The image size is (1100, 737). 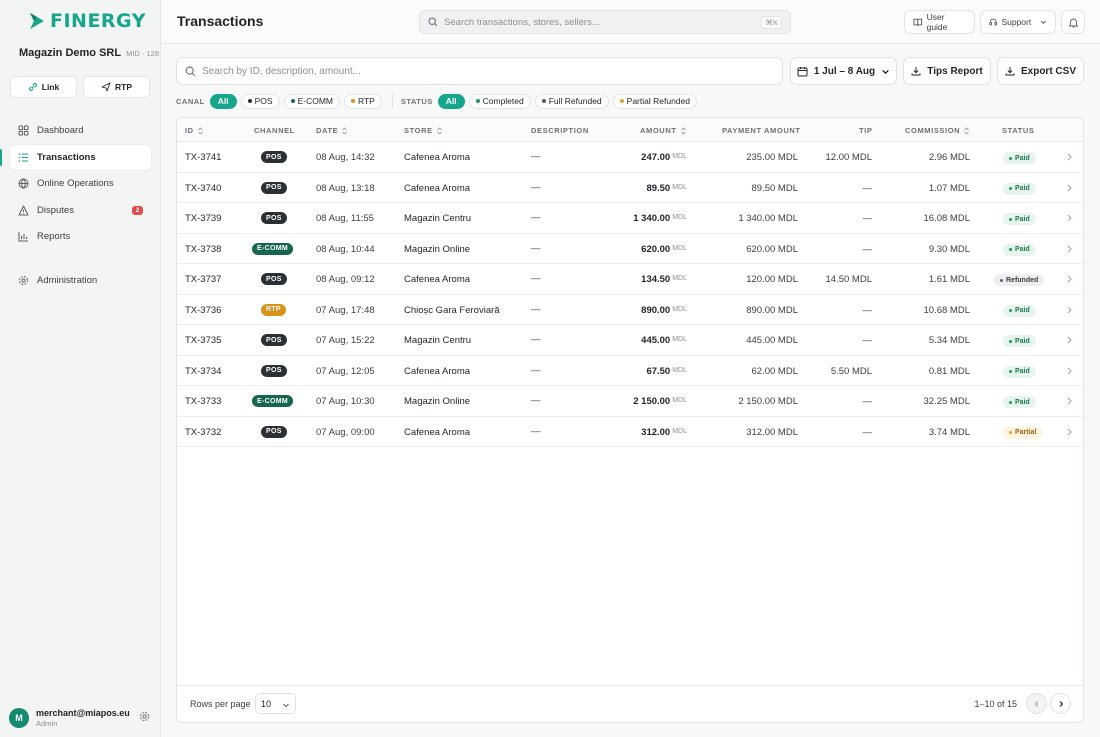 What do you see at coordinates (664, 432) in the screenshot?
I see `cell-amount: 312.00 MDL` at bounding box center [664, 432].